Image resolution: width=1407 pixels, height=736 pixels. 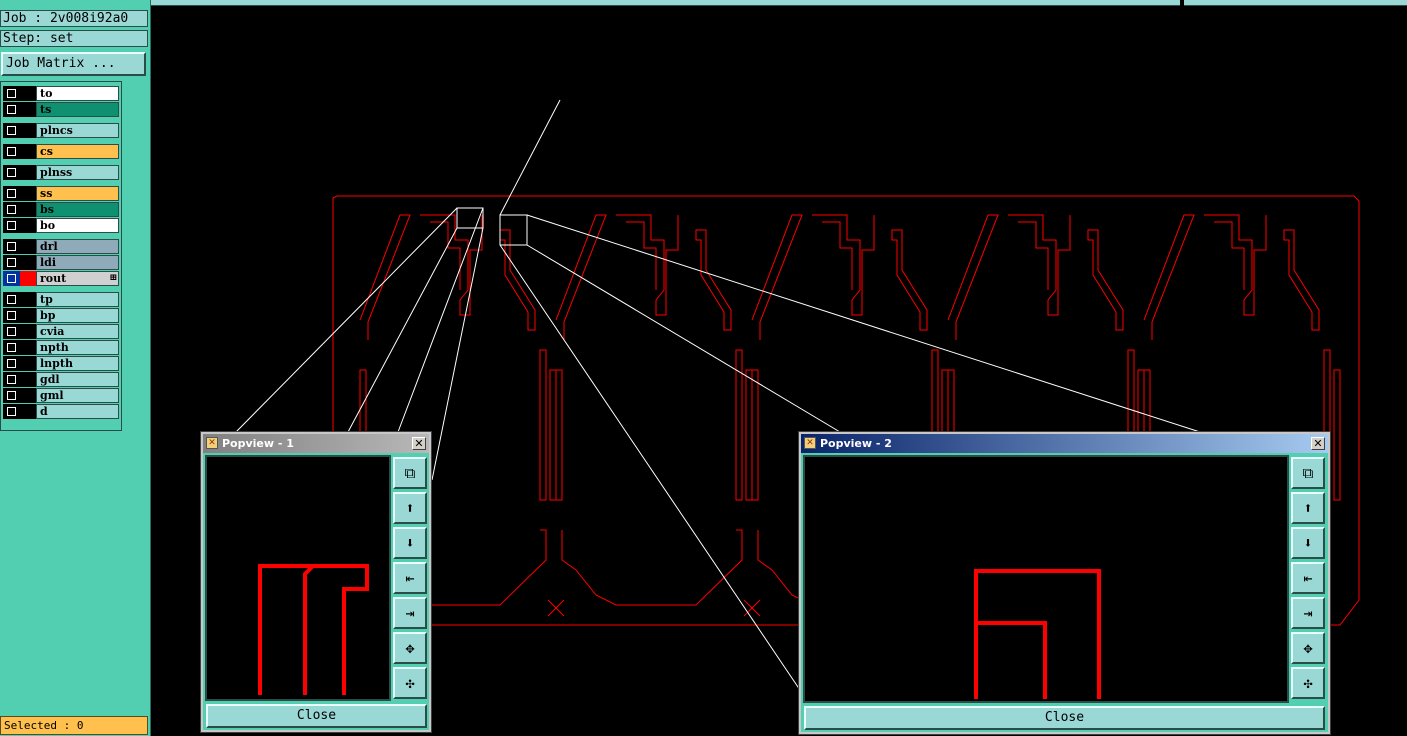 What do you see at coordinates (77, 209) in the screenshot?
I see `layer-name-label: bs` at bounding box center [77, 209].